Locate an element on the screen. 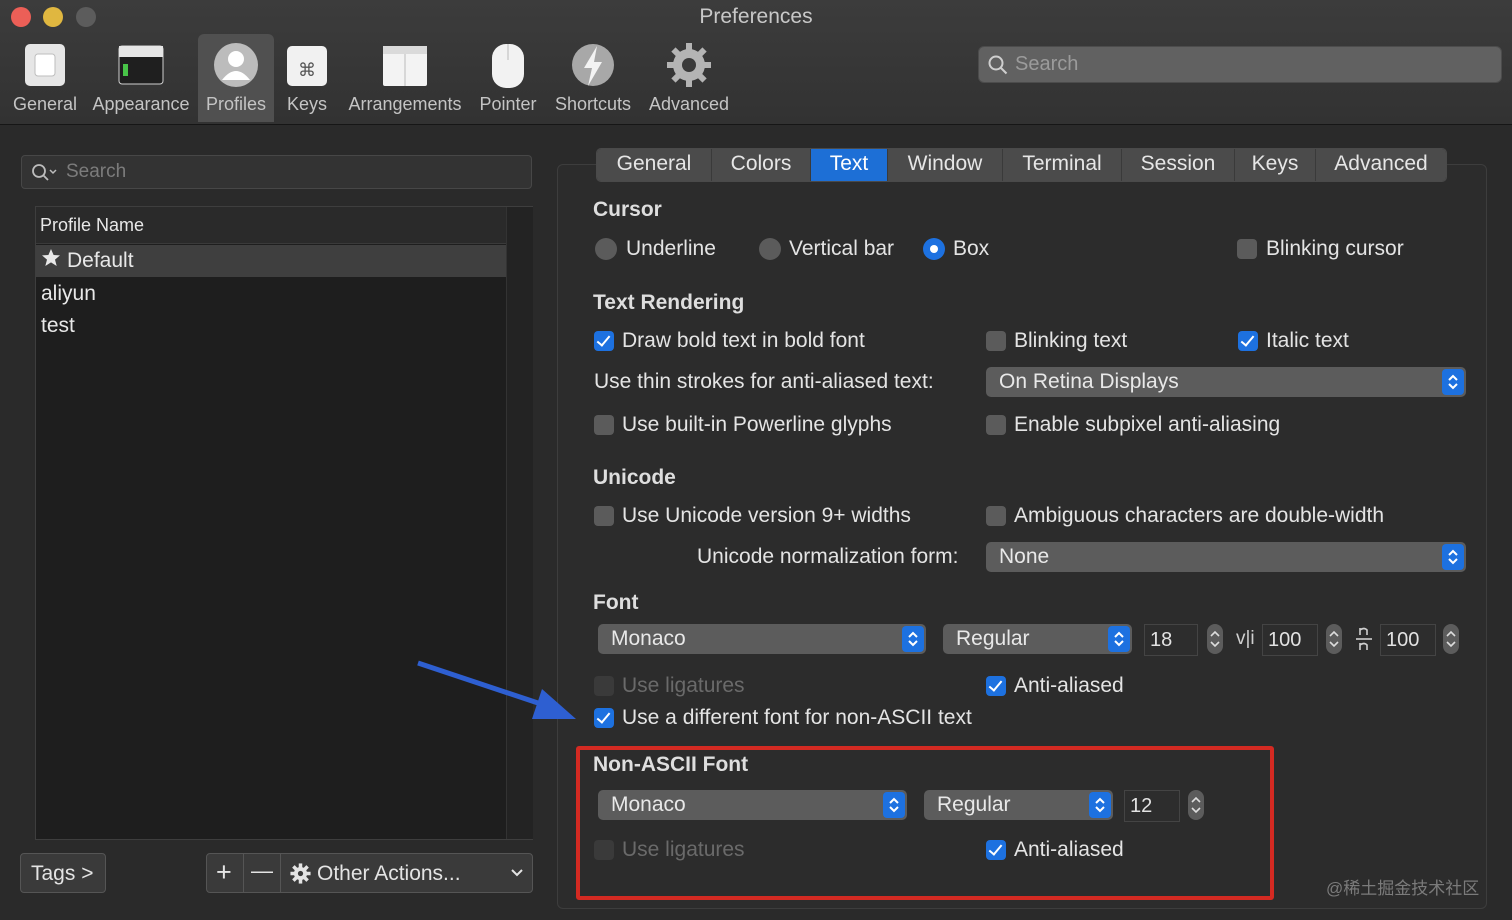 This screenshot has width=1512, height=920. gear-icon is located at coordinates (300, 873).